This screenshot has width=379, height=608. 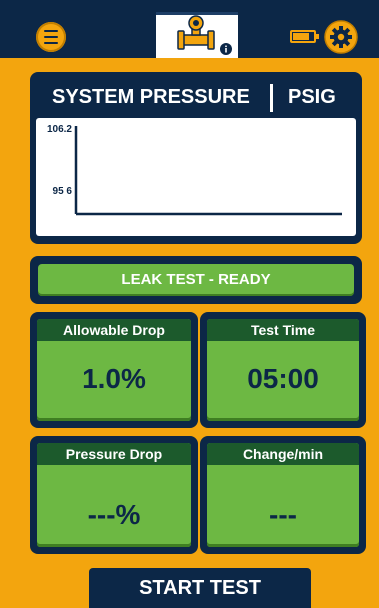 I want to click on gear-icon, so click(x=341, y=37).